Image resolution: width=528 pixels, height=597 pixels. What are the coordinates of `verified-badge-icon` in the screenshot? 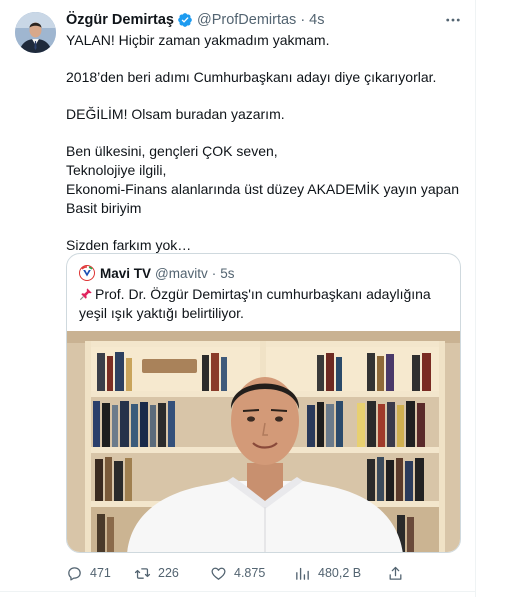 It's located at (185, 20).